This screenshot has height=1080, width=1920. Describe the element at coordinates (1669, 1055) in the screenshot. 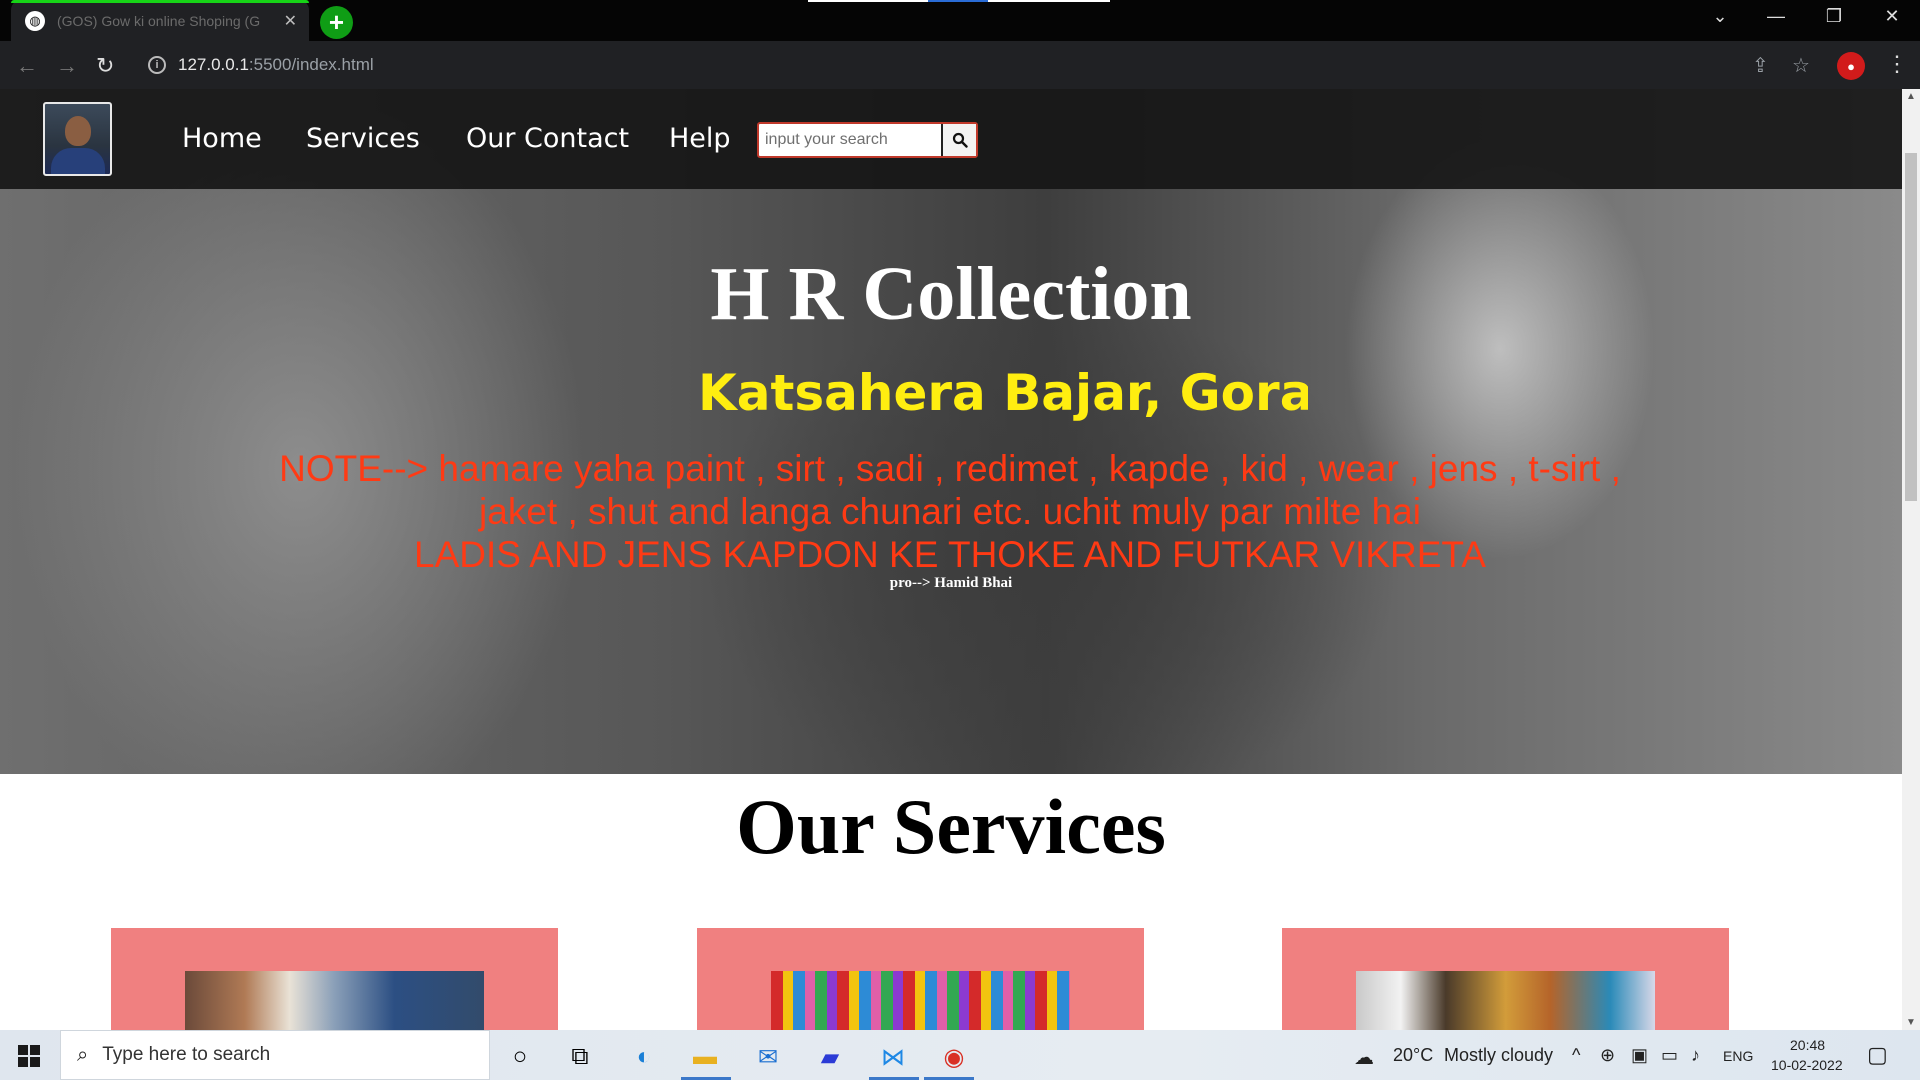

I see `battery-icon: ▭` at that location.